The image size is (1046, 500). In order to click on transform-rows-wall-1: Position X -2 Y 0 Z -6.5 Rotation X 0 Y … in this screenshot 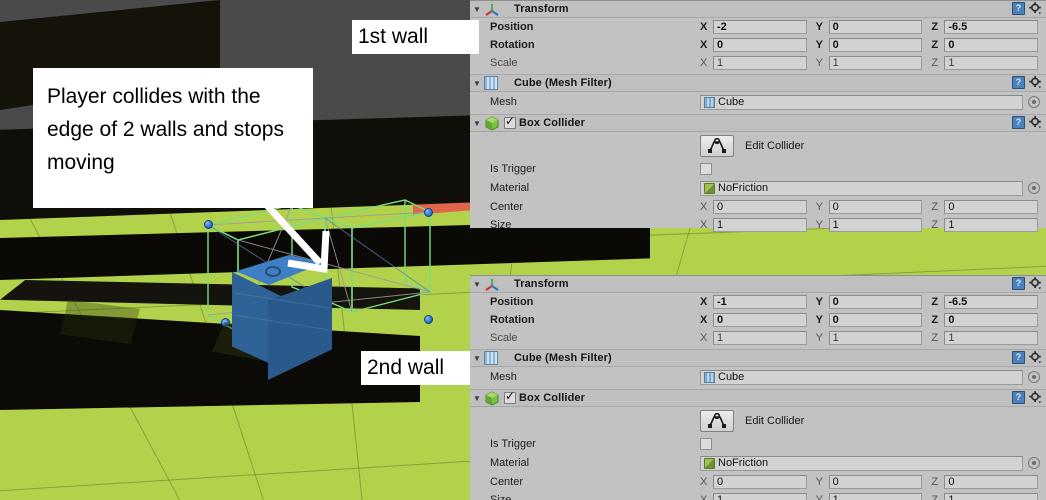, I will do `click(758, 45)`.